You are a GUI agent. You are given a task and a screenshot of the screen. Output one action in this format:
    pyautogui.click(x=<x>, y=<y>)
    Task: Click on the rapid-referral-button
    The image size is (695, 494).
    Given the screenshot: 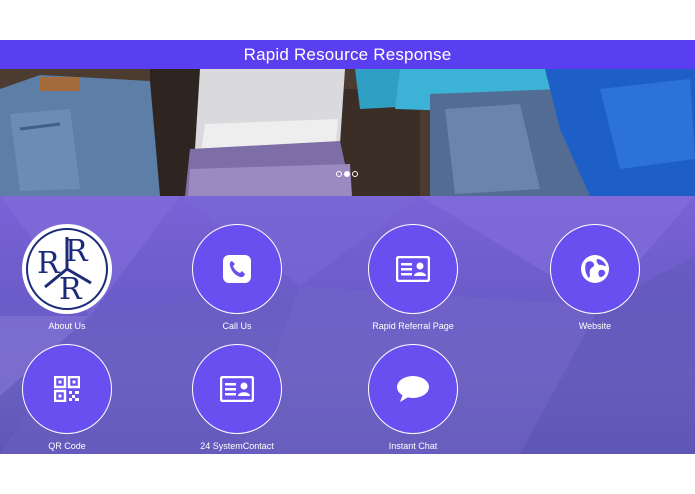 What is the action you would take?
    pyautogui.click(x=413, y=269)
    